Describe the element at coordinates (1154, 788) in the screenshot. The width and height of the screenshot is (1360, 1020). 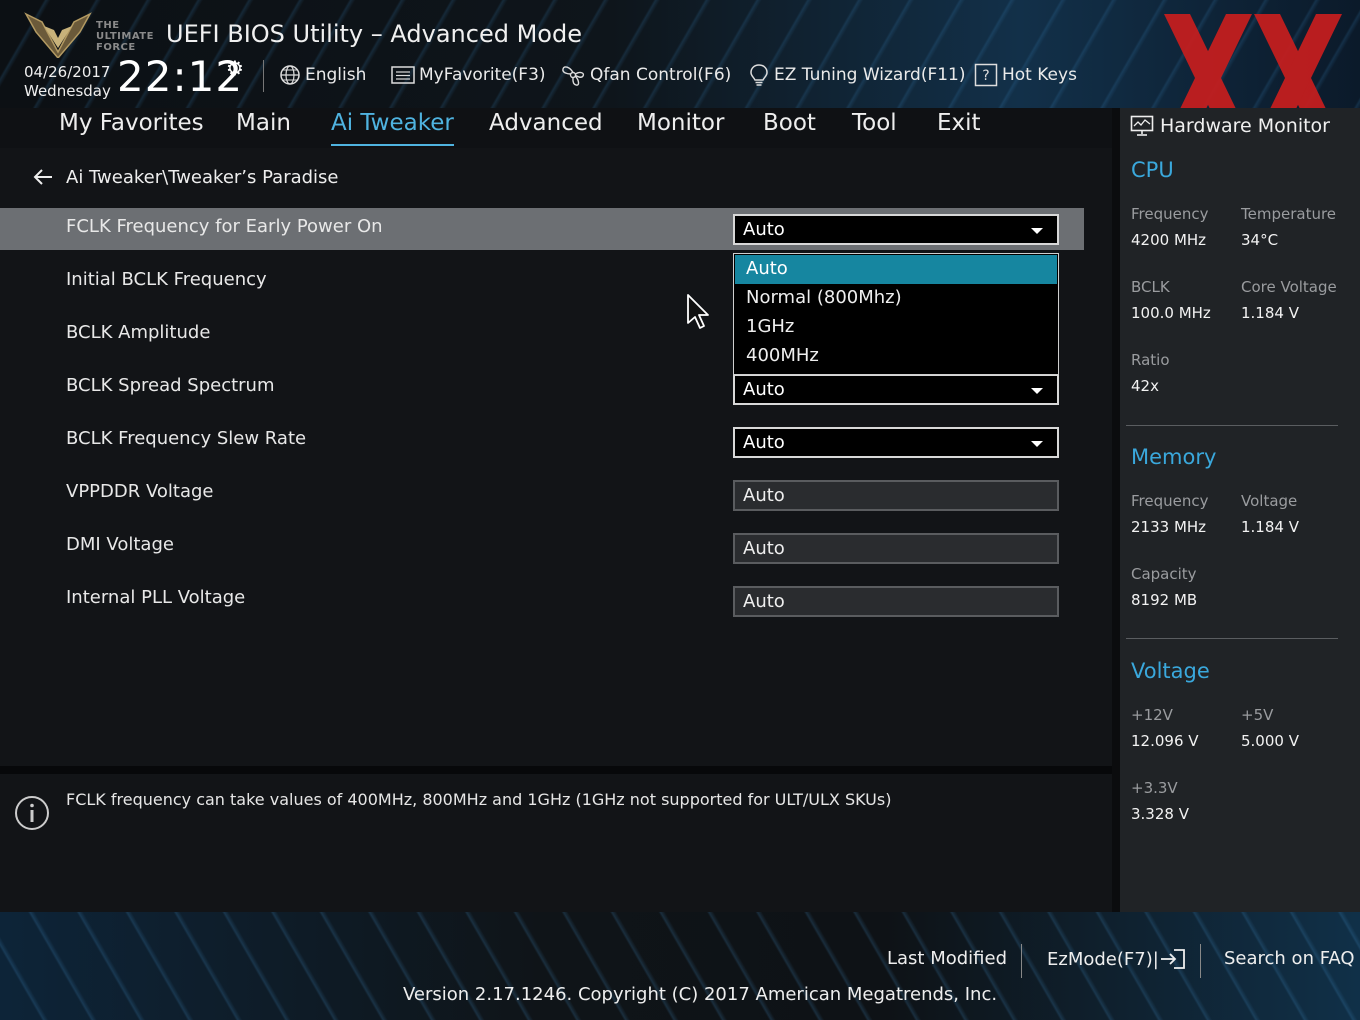
I see `v33-label: +3.3V` at that location.